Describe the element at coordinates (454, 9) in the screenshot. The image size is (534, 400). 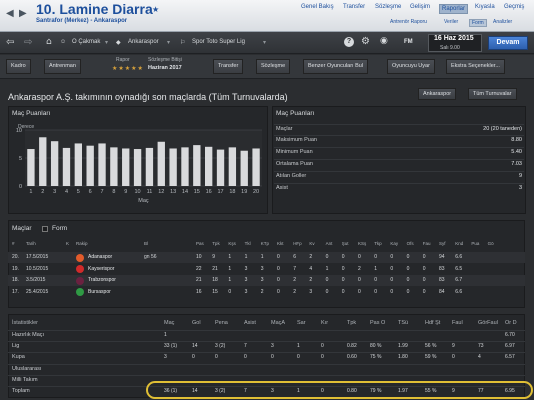
I see `nav-reports: Raporlar` at that location.